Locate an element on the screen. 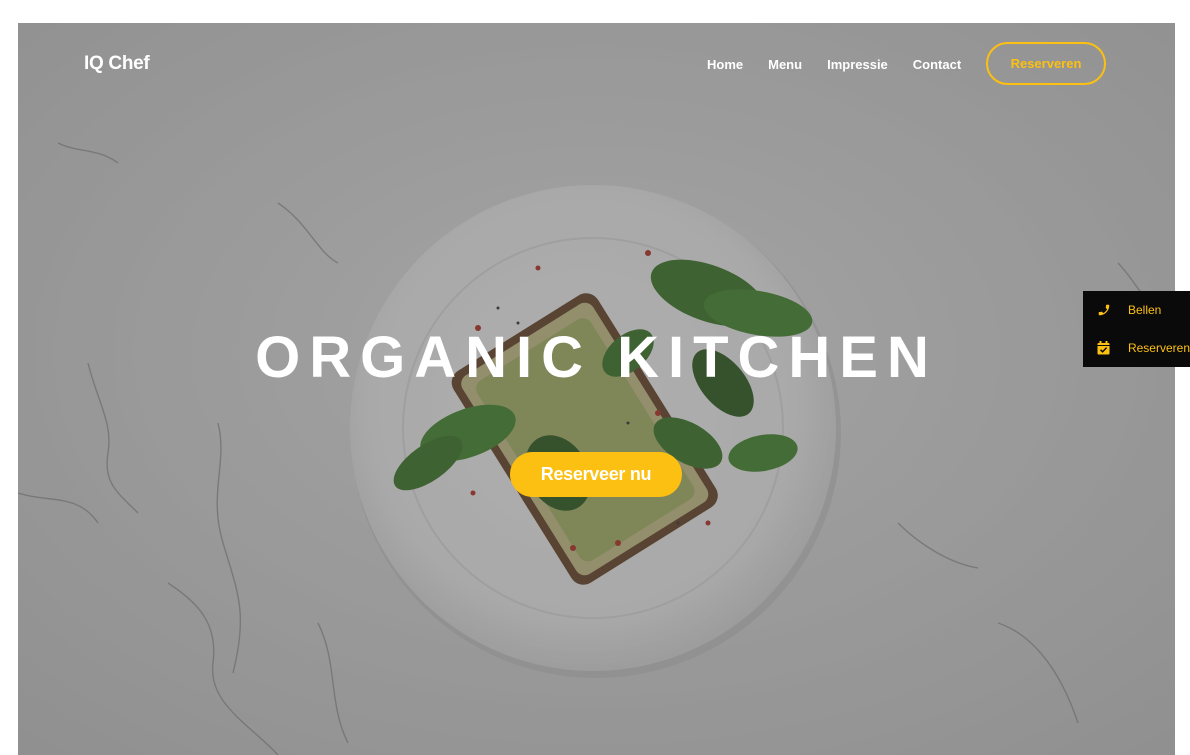 This screenshot has height=755, width=1190. reserve-now-button: Reserveer nu is located at coordinates (596, 474).